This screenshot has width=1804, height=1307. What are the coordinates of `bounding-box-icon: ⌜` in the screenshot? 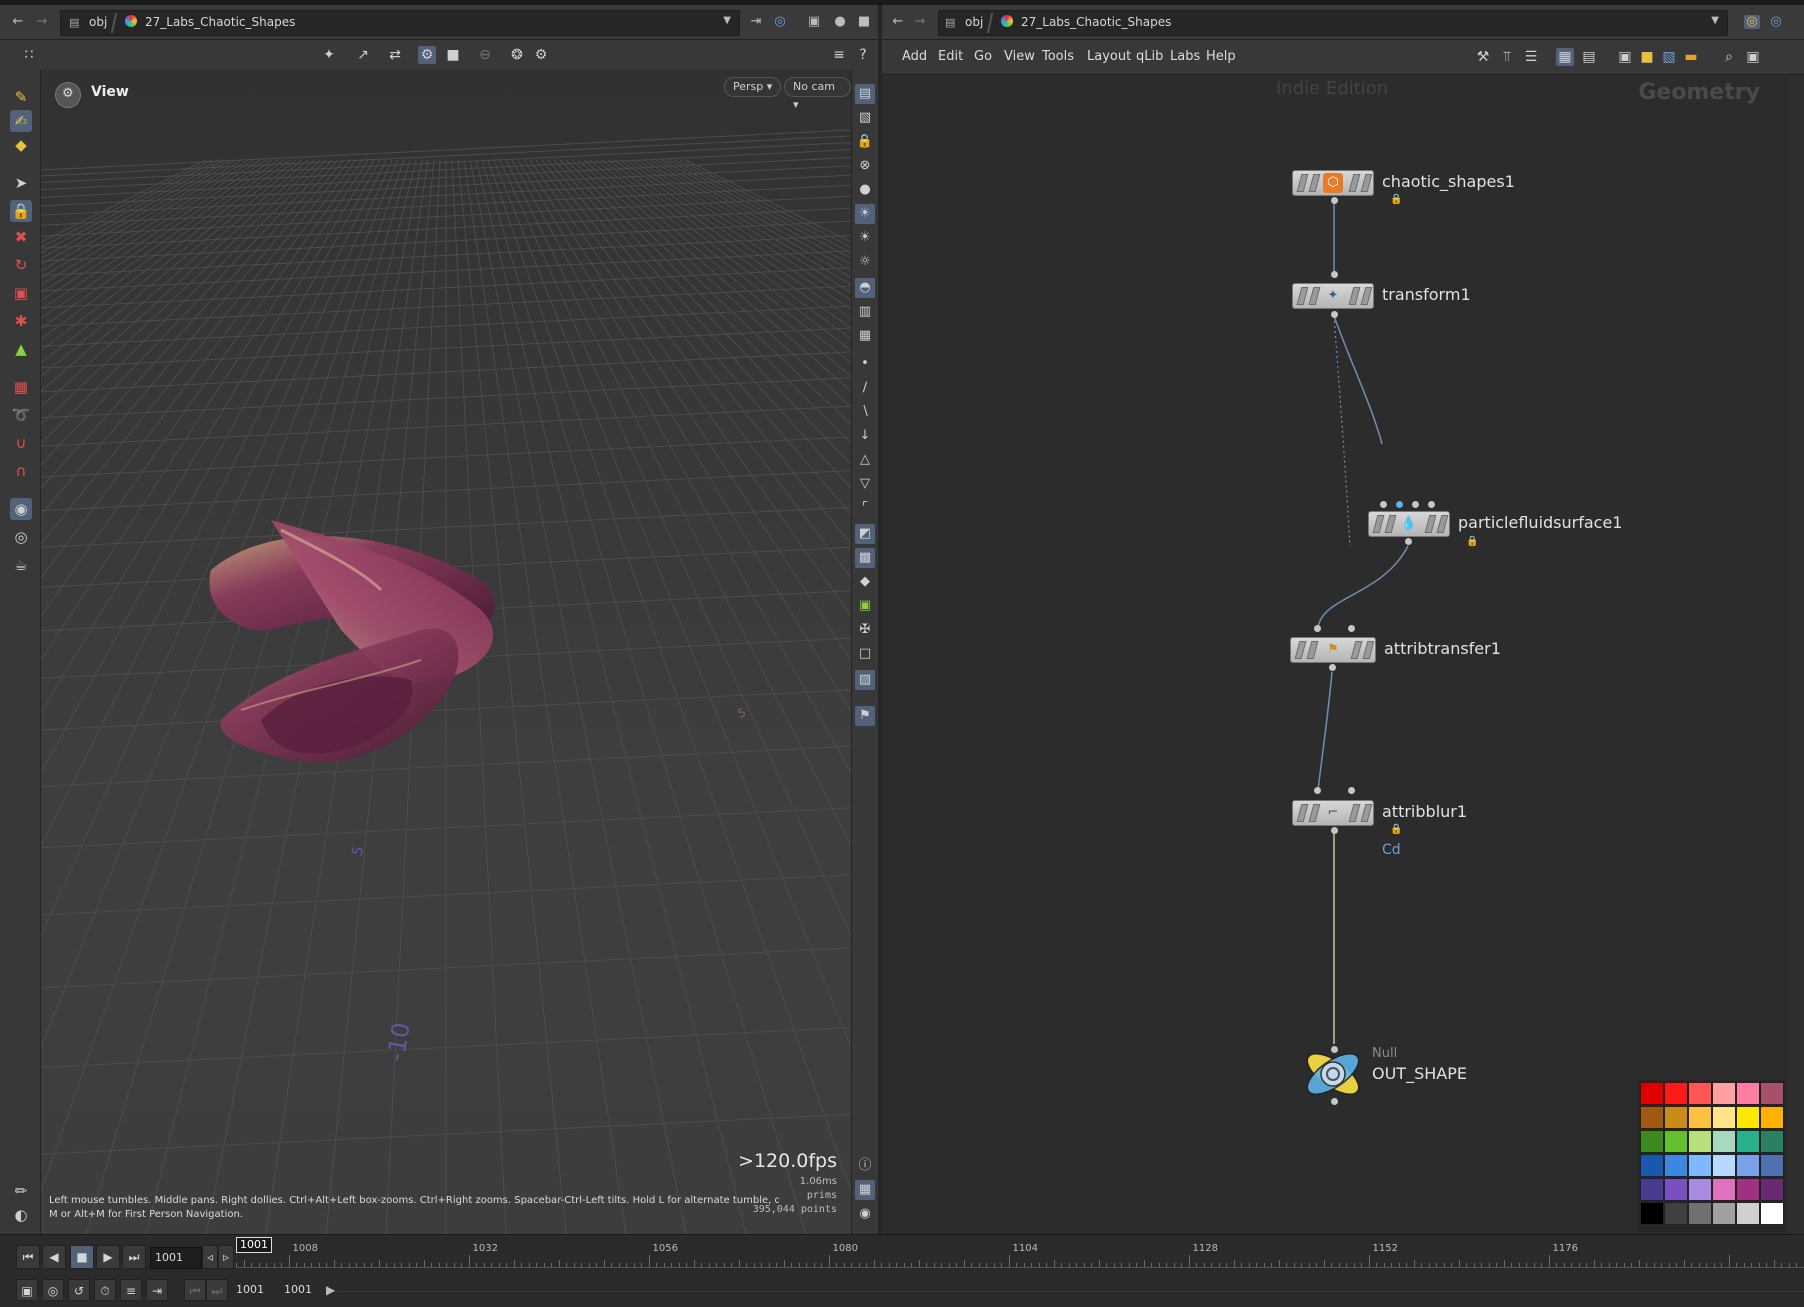 It's located at (865, 508).